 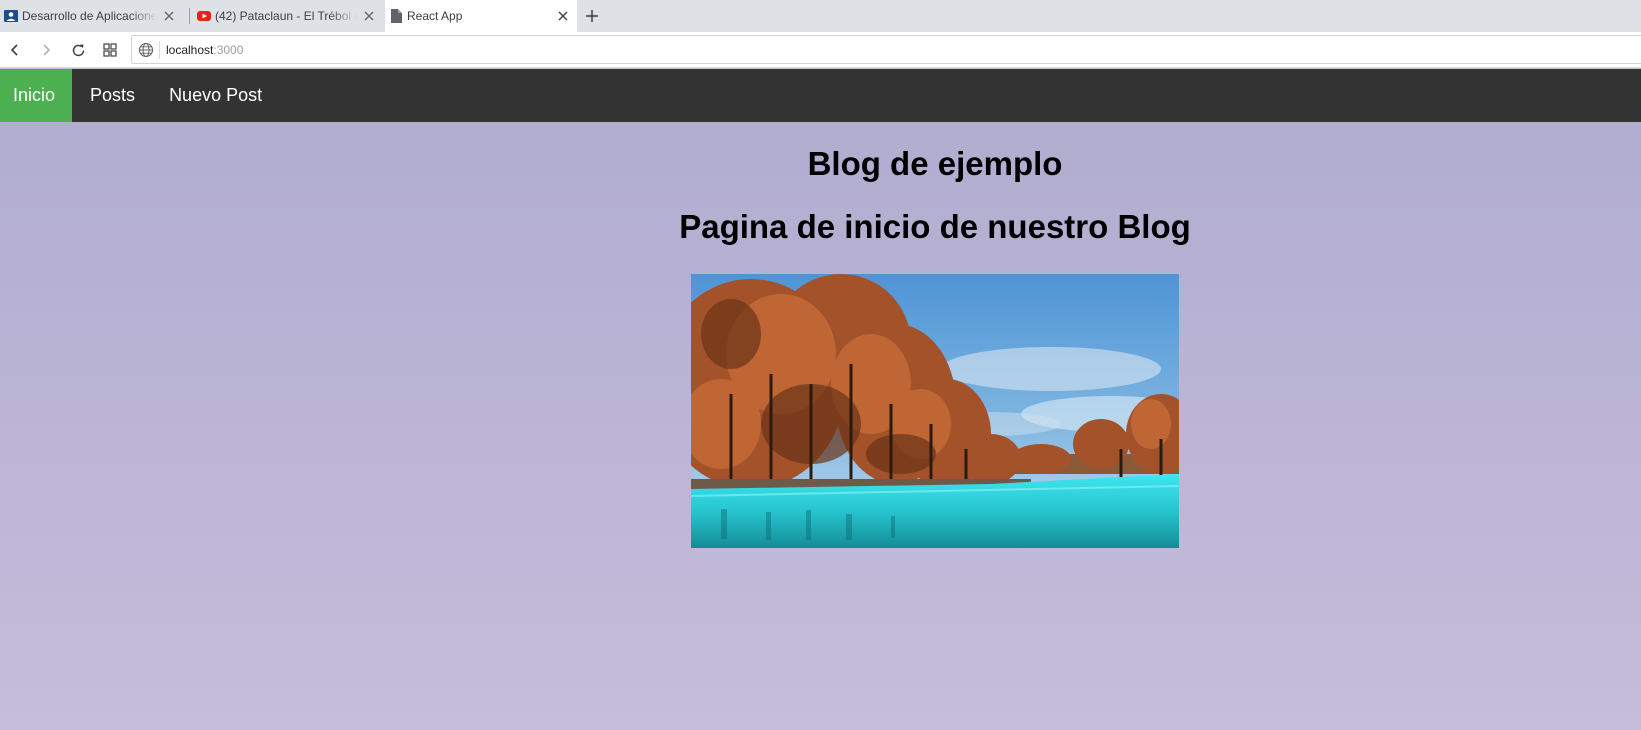 What do you see at coordinates (435, 16) in the screenshot?
I see `tab-title: React App` at bounding box center [435, 16].